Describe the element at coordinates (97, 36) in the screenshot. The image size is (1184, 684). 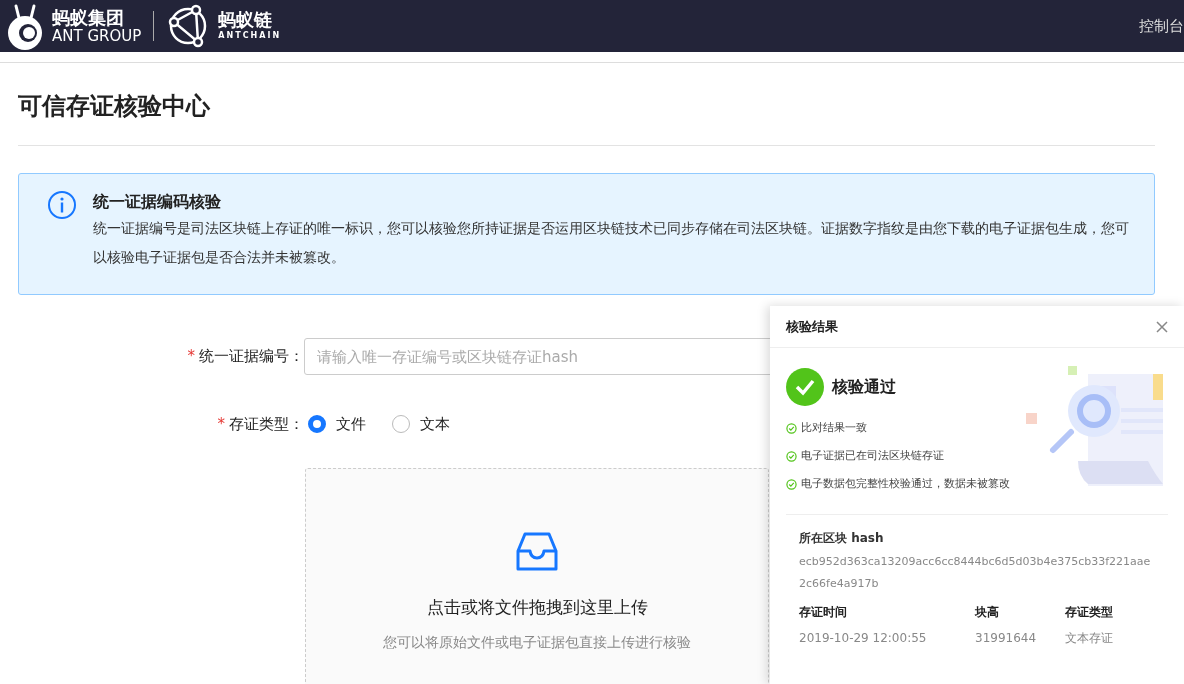
I see `brand-name: ANT GROUP` at that location.